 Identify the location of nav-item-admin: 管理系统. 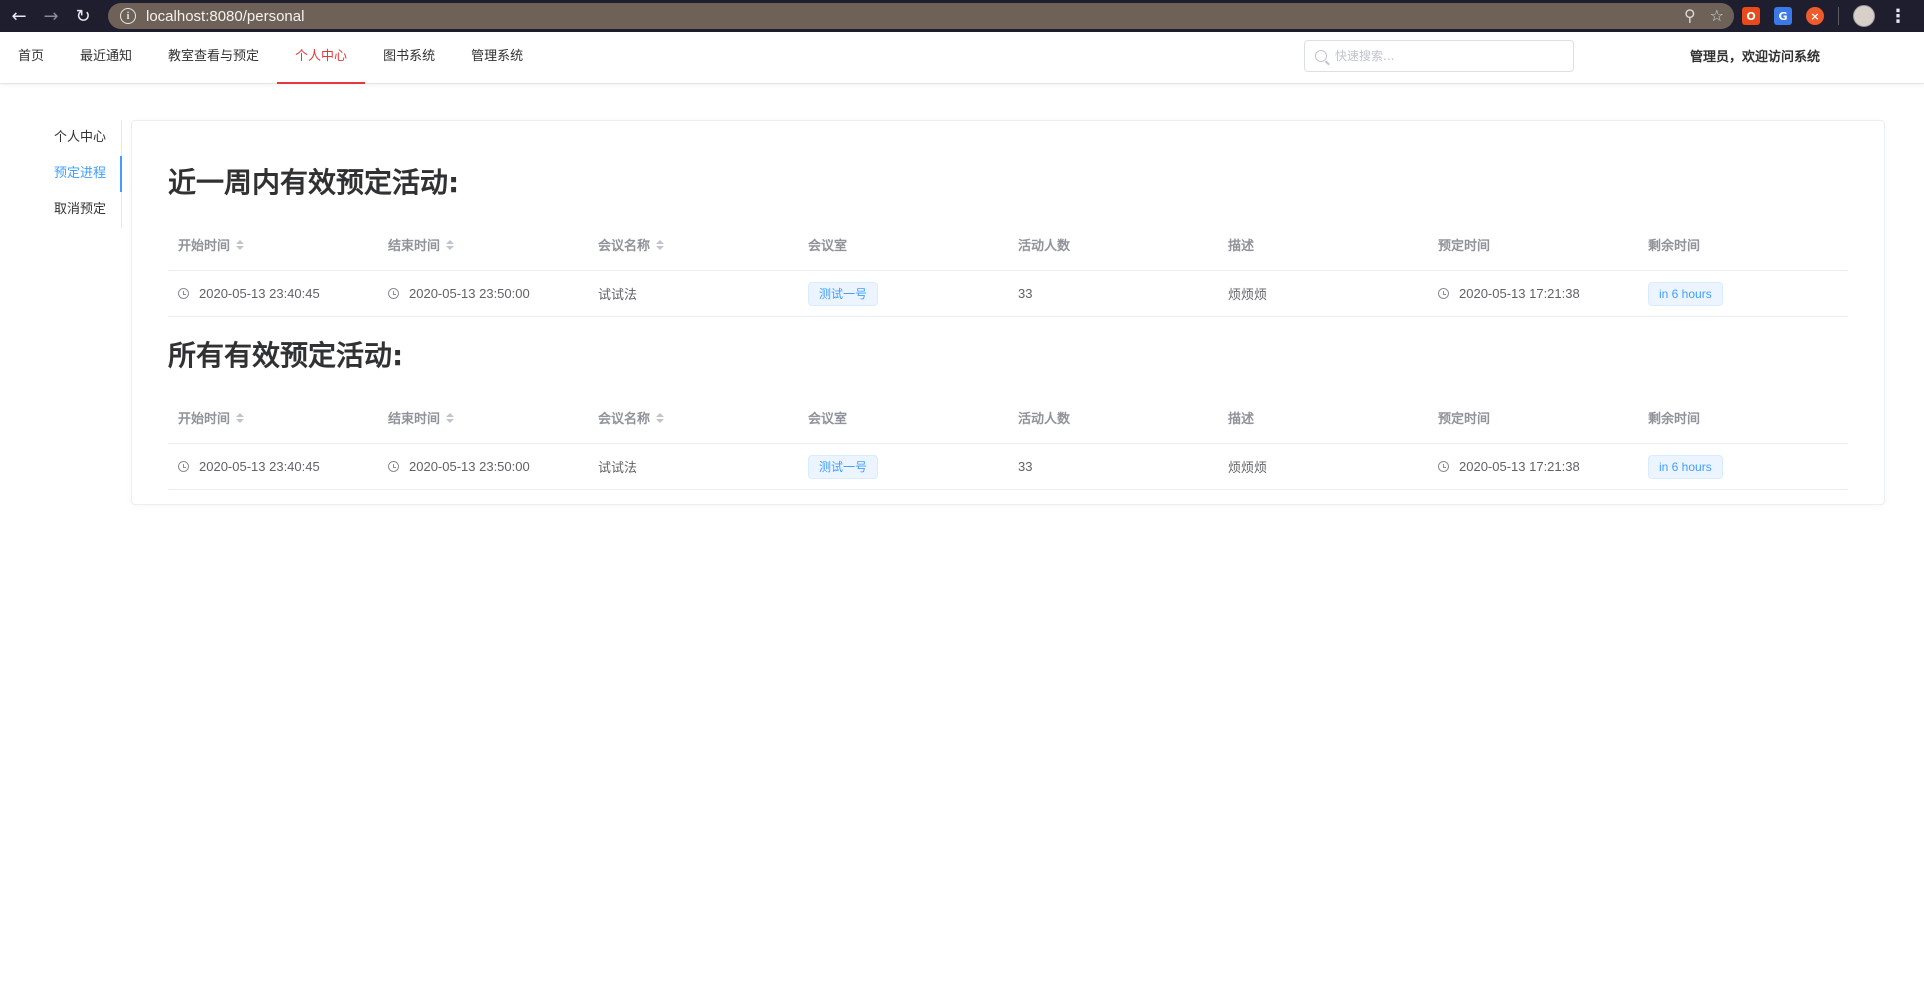
(497, 58).